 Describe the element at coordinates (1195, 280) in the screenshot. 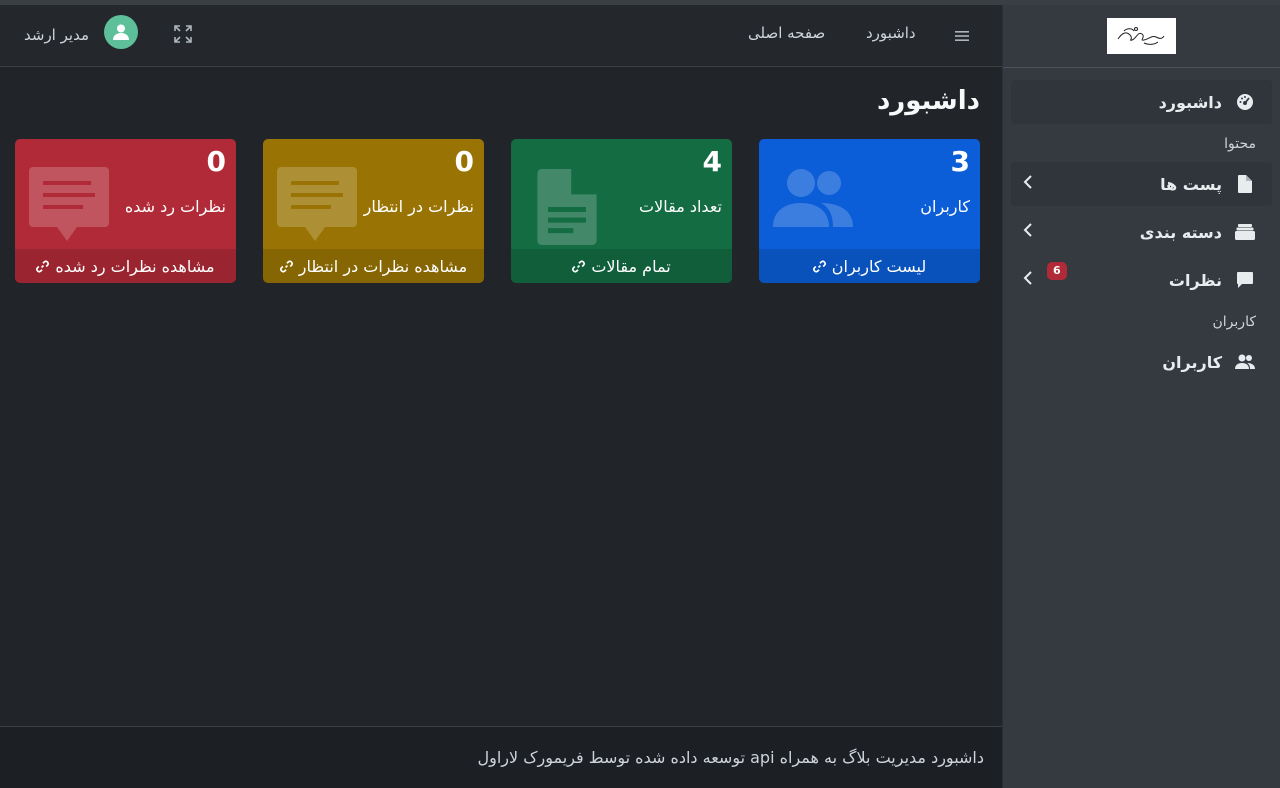

I see `sidebar-item-label: نظرات` at that location.